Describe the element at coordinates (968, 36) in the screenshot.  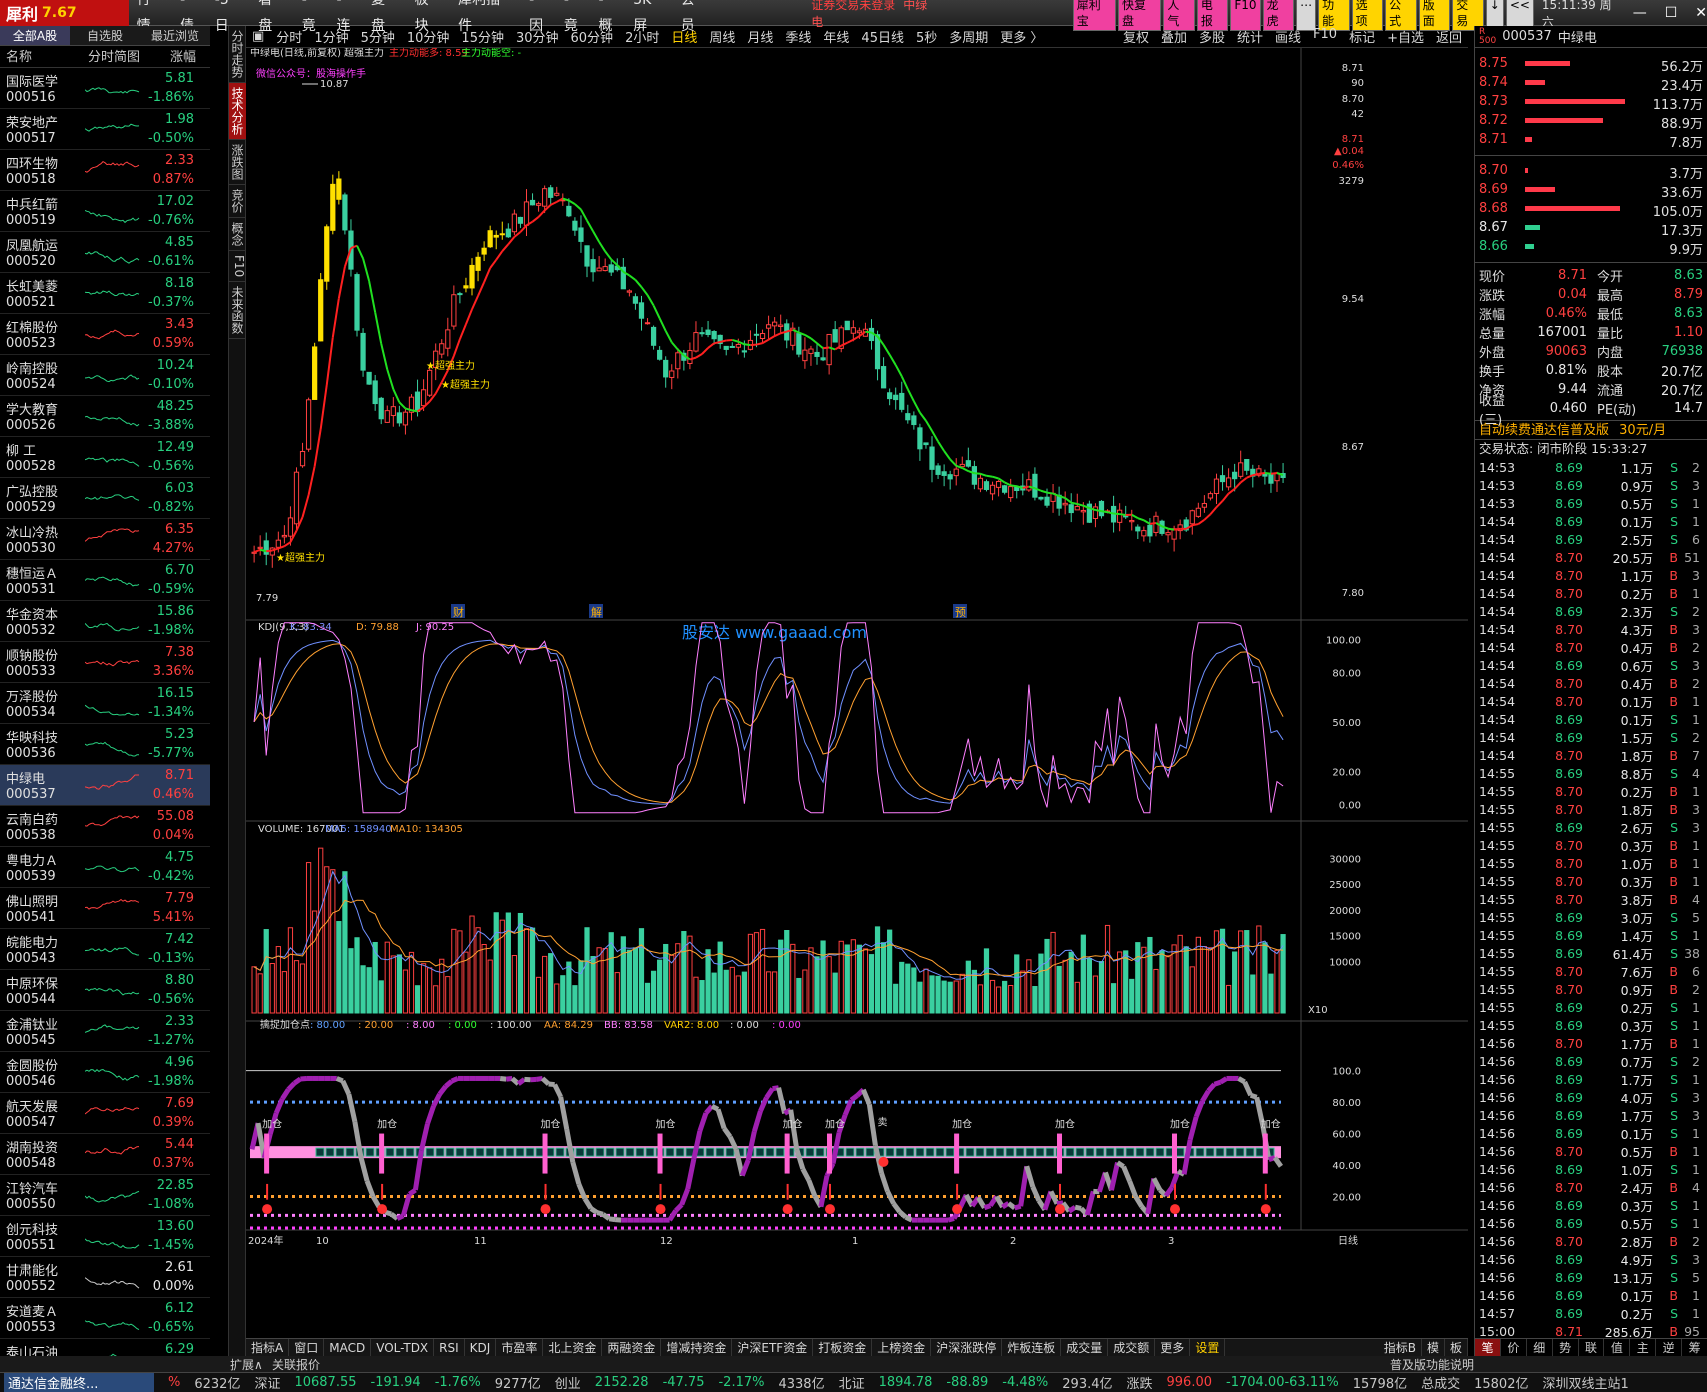
I see `period-tab-15: 多周期` at that location.